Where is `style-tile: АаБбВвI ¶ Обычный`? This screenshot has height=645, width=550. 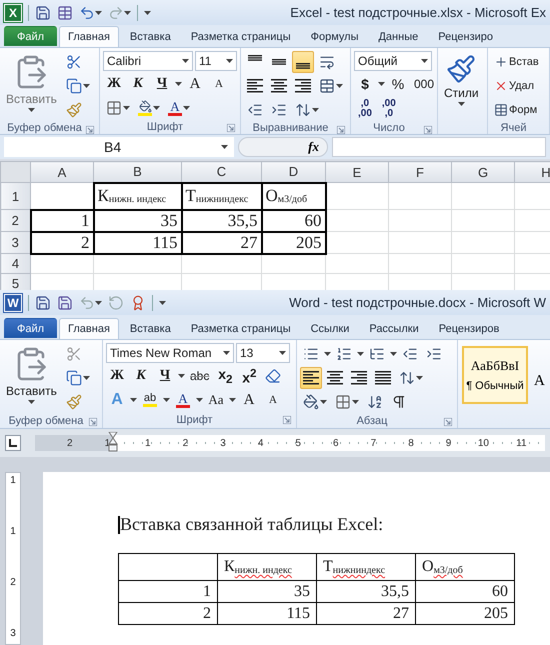 style-tile: АаБбВвI ¶ Обычный is located at coordinates (495, 375).